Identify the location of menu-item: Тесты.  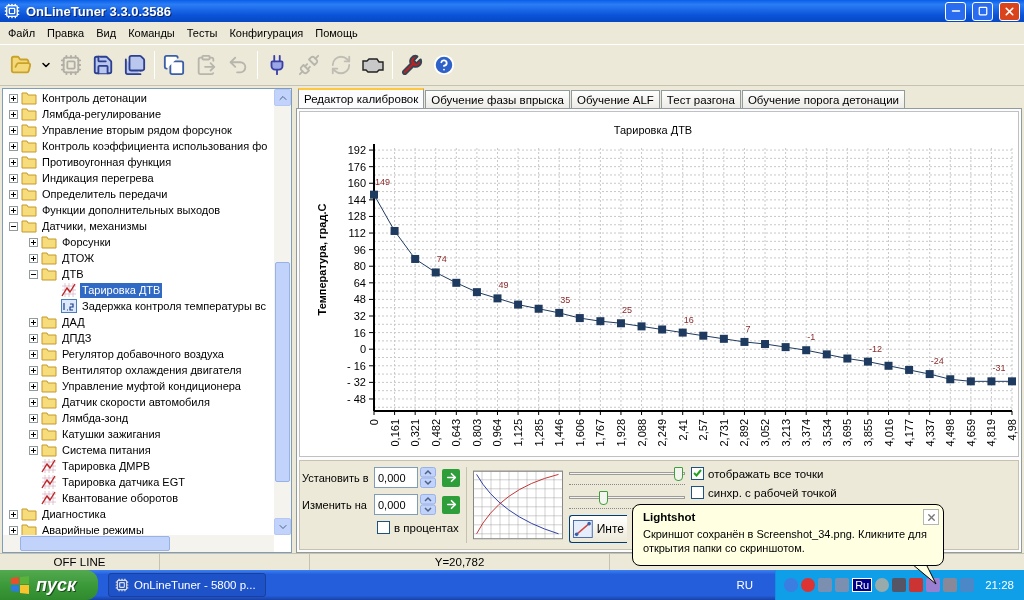
(202, 33).